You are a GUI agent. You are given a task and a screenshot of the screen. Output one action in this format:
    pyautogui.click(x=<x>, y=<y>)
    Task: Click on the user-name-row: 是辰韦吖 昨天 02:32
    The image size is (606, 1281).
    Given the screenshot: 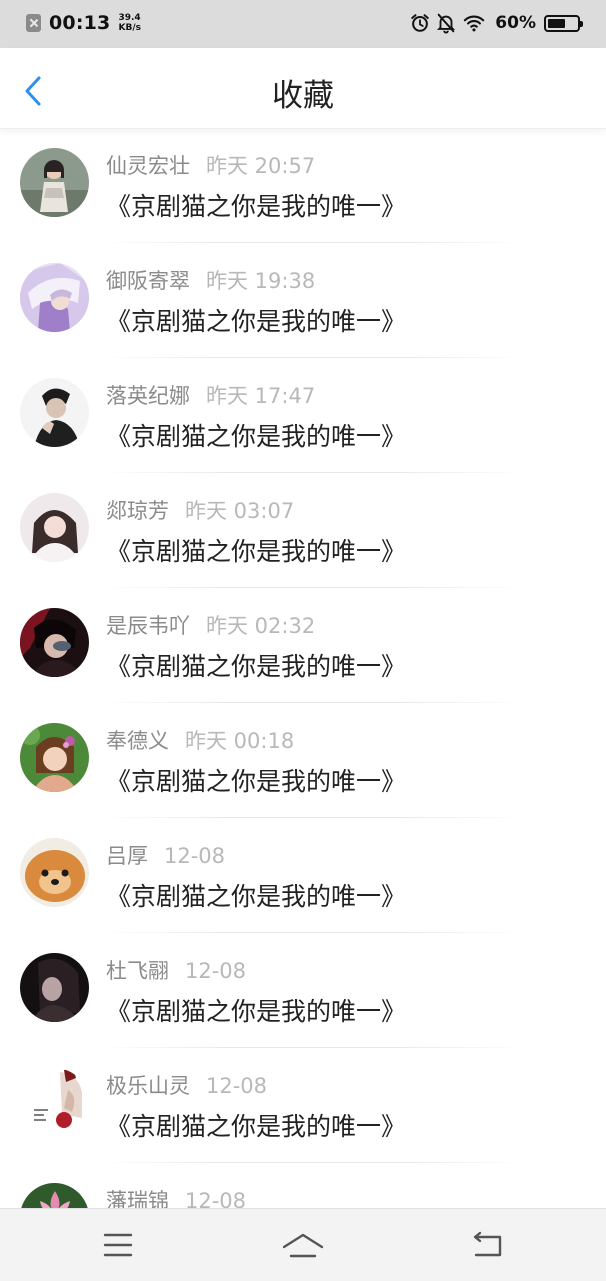 What is the action you would take?
    pyautogui.click(x=210, y=625)
    